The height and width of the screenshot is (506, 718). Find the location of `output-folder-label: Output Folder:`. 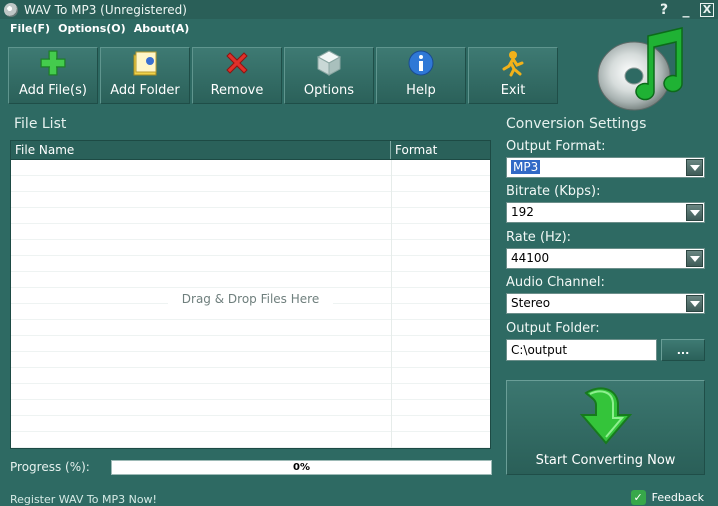

output-folder-label: Output Folder: is located at coordinates (553, 328).